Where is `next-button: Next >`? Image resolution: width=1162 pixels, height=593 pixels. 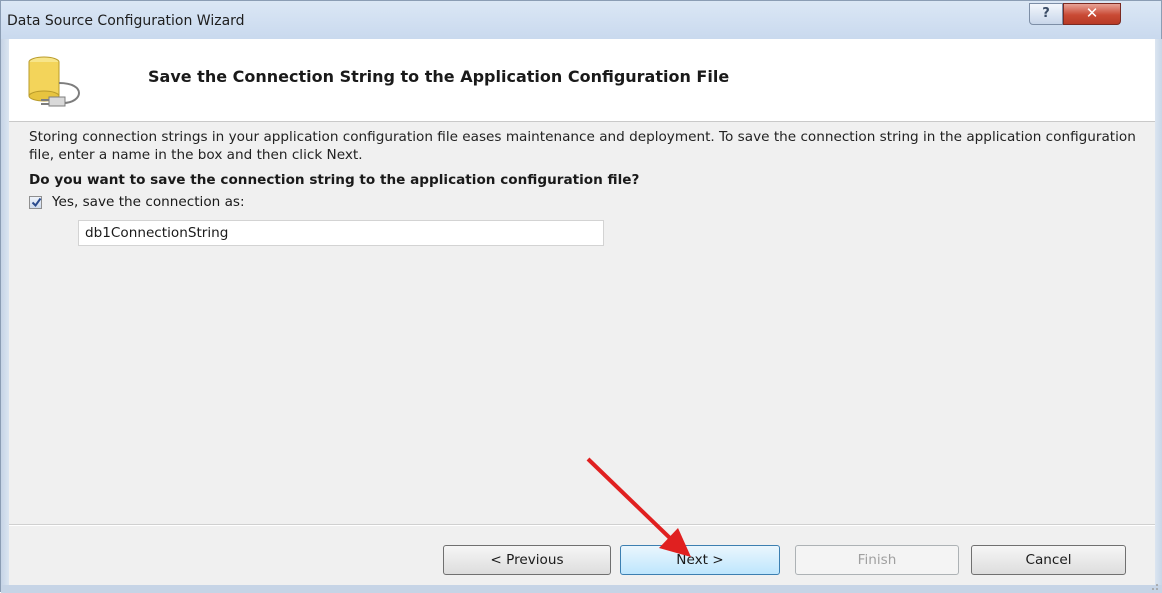
next-button: Next > is located at coordinates (700, 560).